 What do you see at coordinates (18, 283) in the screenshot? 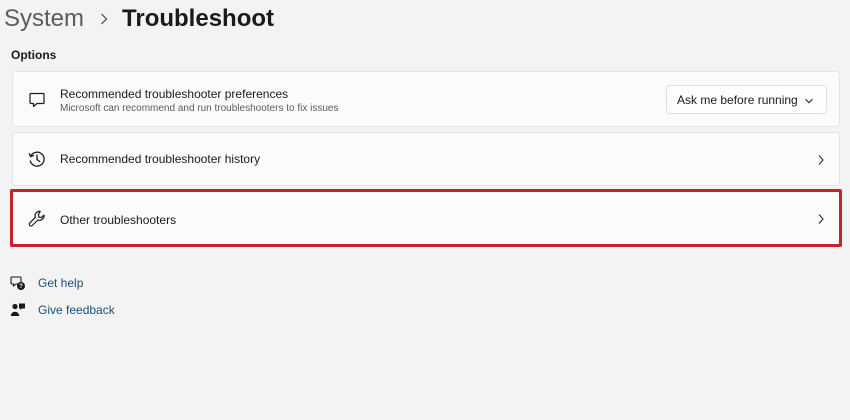
I see `help-icon: ?` at bounding box center [18, 283].